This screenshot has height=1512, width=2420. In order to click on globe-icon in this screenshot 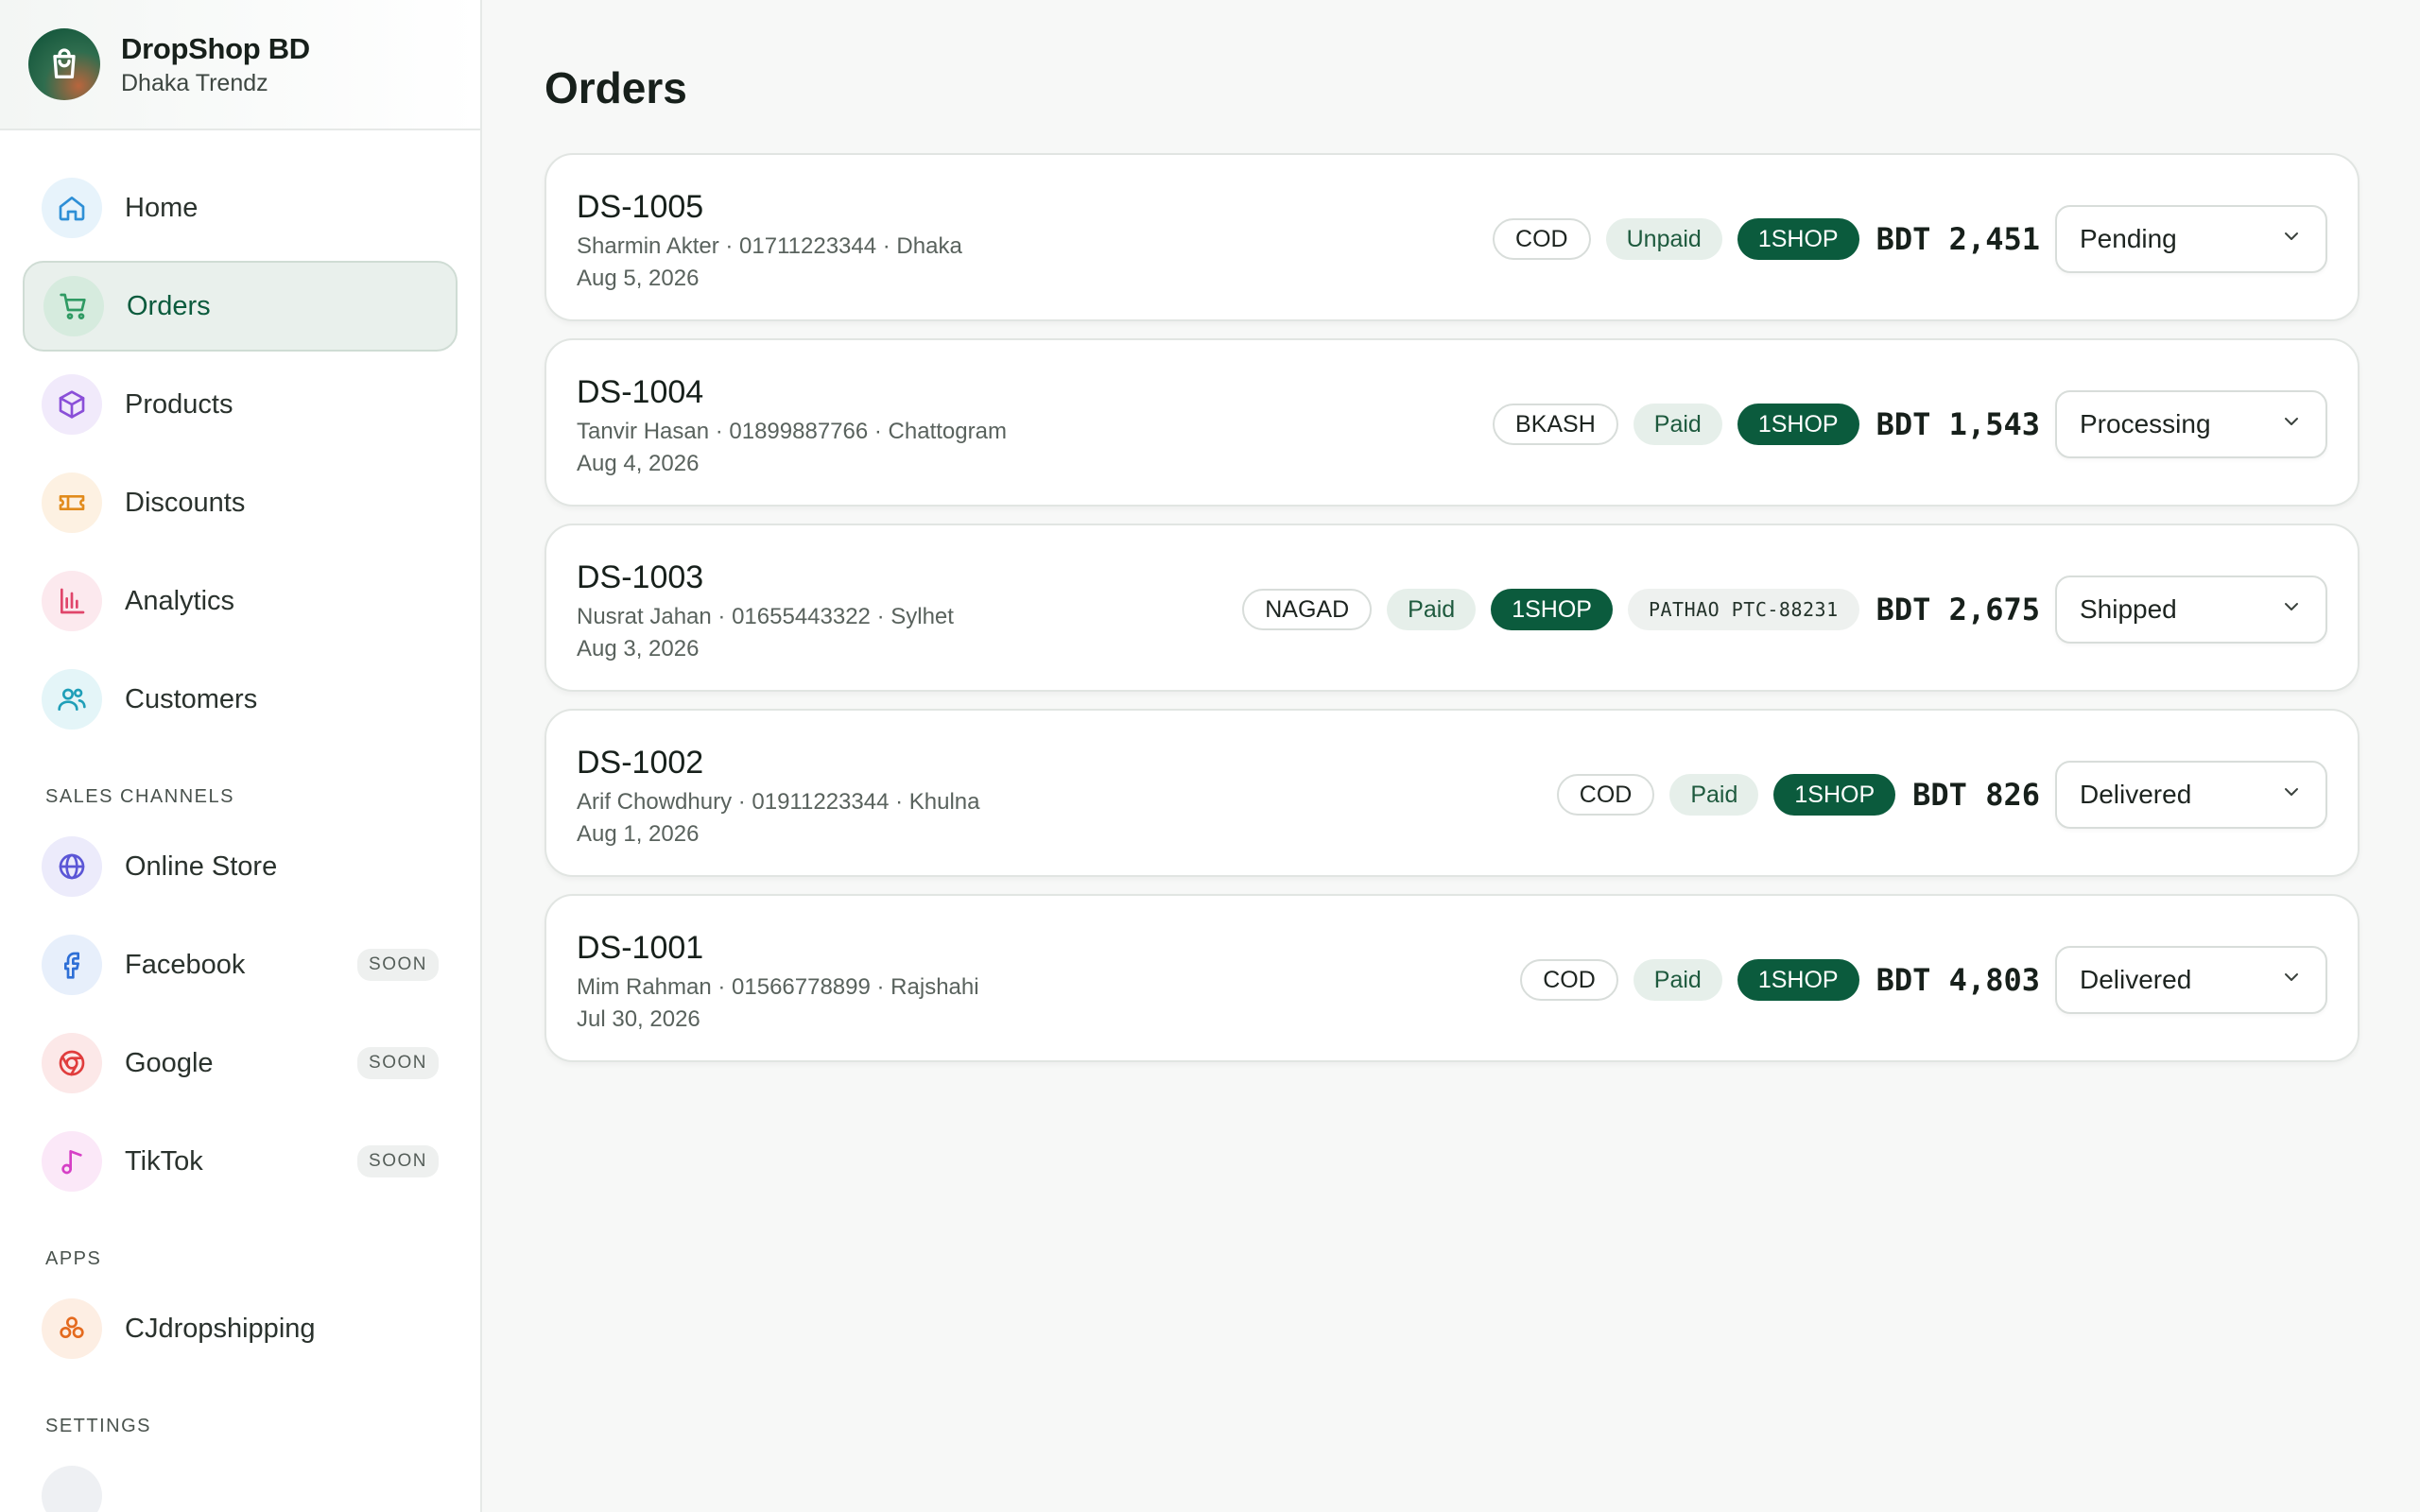, I will do `click(72, 866)`.